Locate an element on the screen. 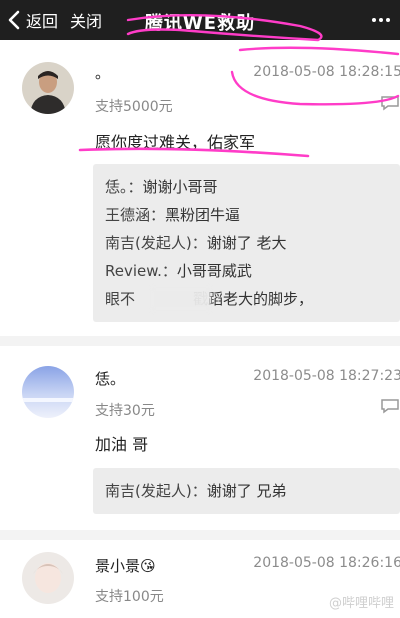 The height and width of the screenshot is (618, 400). reply-message: 谢谢了 兄弟 is located at coordinates (246, 491).